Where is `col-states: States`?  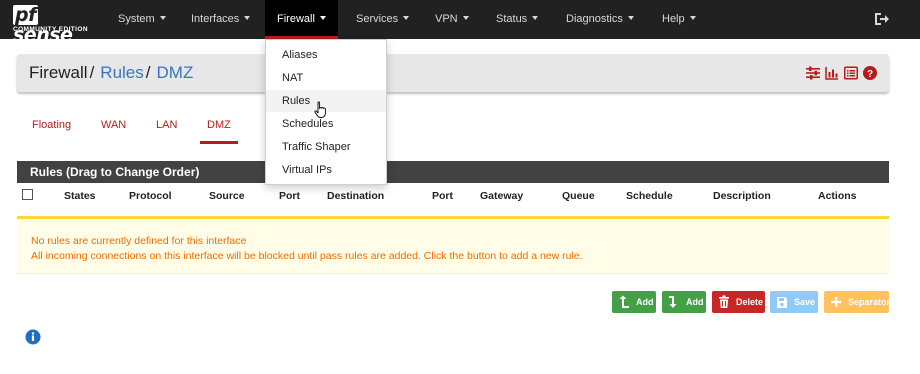
col-states: States is located at coordinates (80, 196).